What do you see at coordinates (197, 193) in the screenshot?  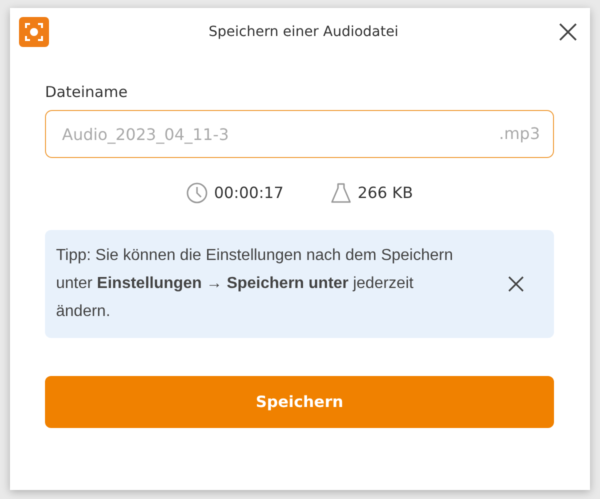 I see `clock-icon` at bounding box center [197, 193].